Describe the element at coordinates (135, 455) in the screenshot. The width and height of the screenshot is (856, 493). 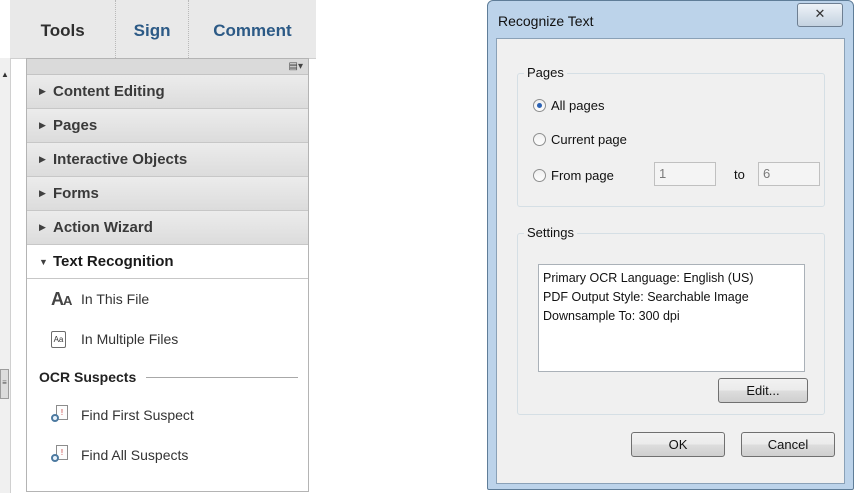
I see `tool-label: Find All Suspects` at that location.